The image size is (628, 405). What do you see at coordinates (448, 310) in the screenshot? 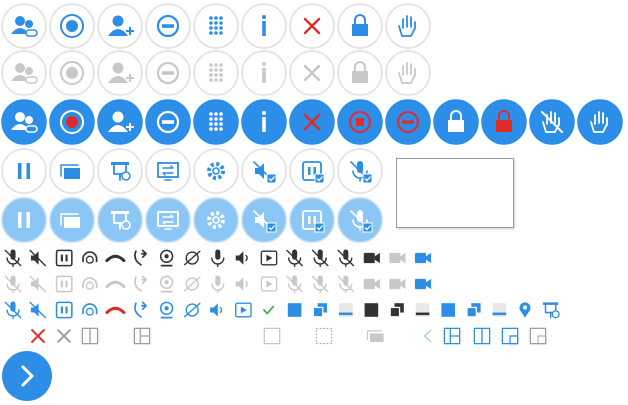
I see `square-blue-2-icon` at bounding box center [448, 310].